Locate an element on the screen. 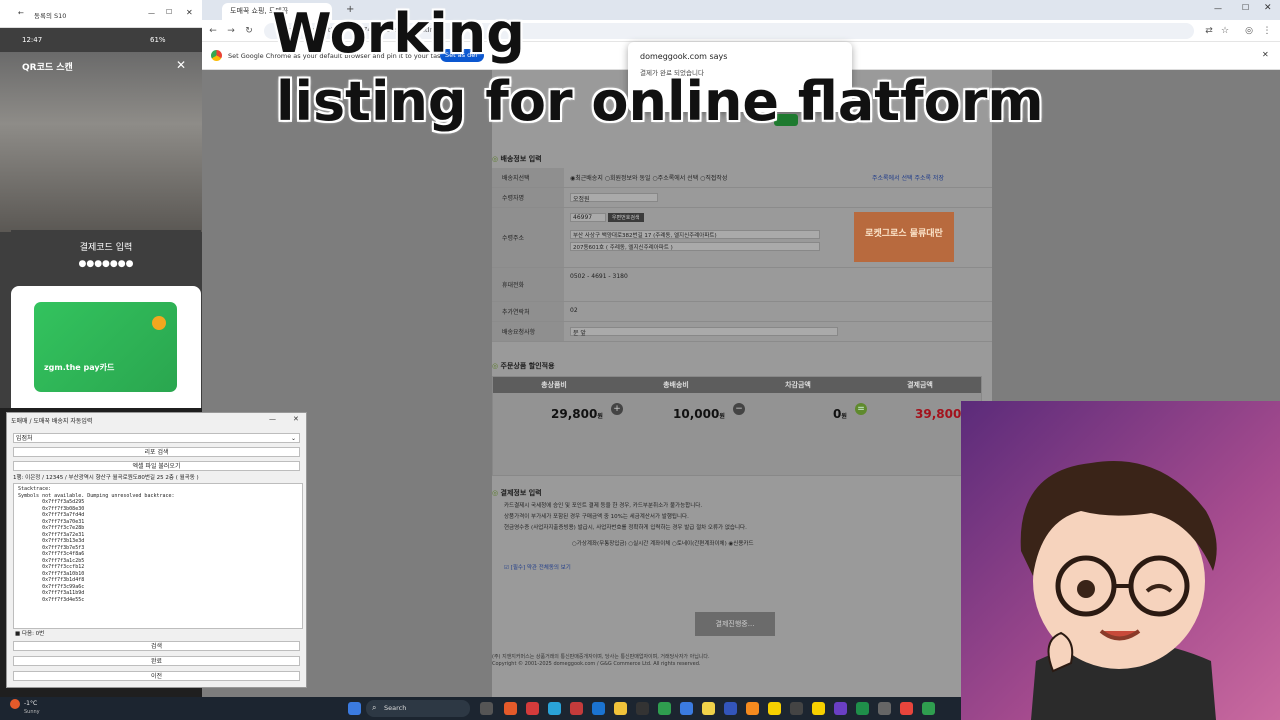 The width and height of the screenshot is (1280, 720). streamer-avatar is located at coordinates (1120, 560).